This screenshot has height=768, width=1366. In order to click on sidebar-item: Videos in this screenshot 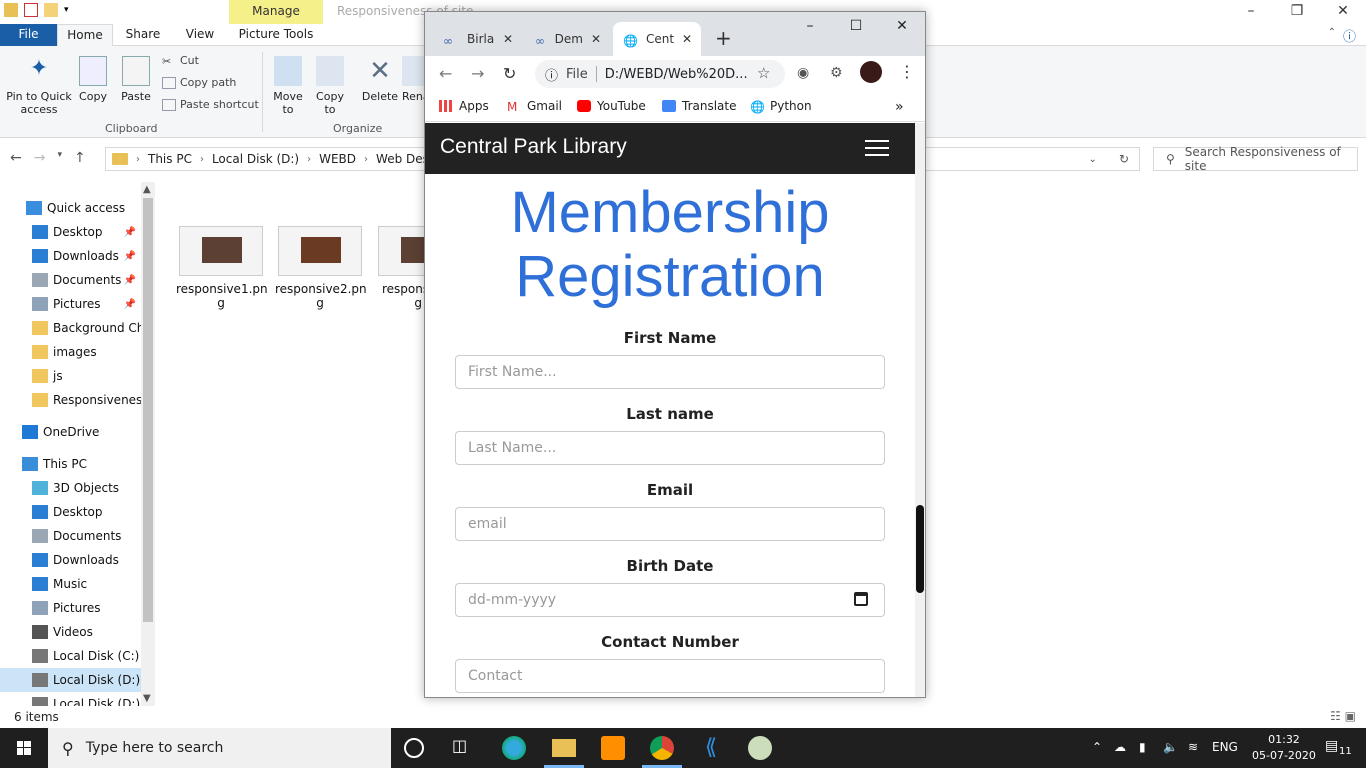, I will do `click(71, 632)`.